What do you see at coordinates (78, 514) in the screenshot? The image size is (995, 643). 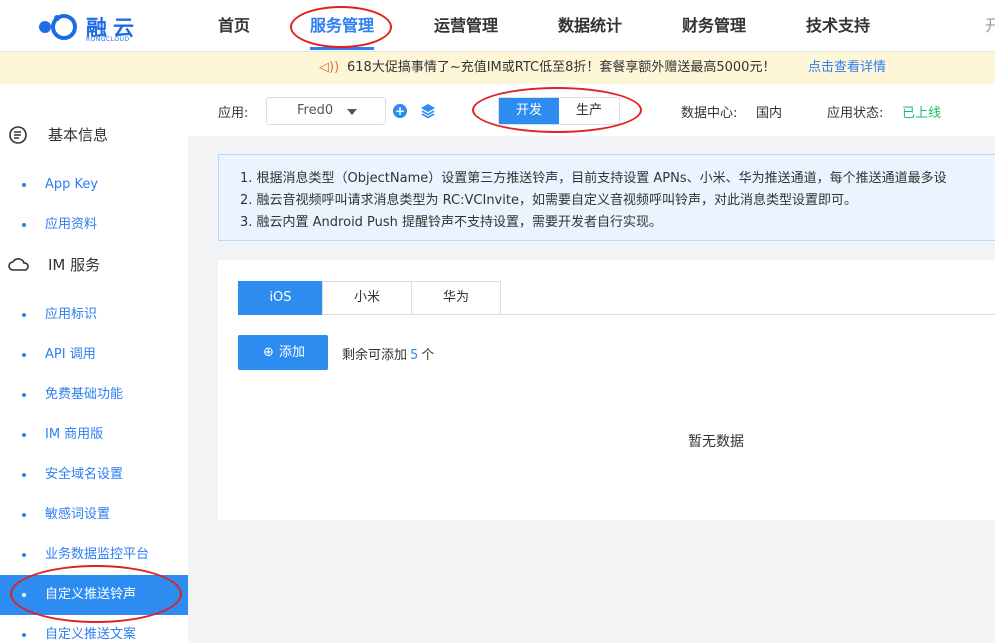 I see `sidebar-item-label: 敏感词设置` at bounding box center [78, 514].